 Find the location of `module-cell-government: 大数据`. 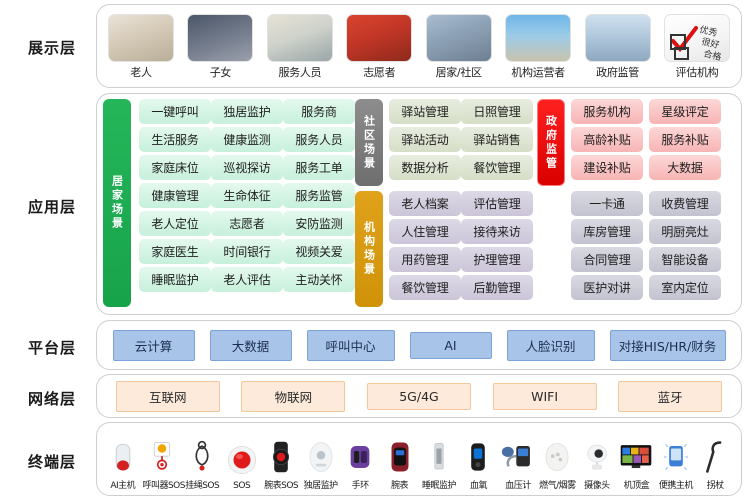

module-cell-government: 大数据 is located at coordinates (685, 167).